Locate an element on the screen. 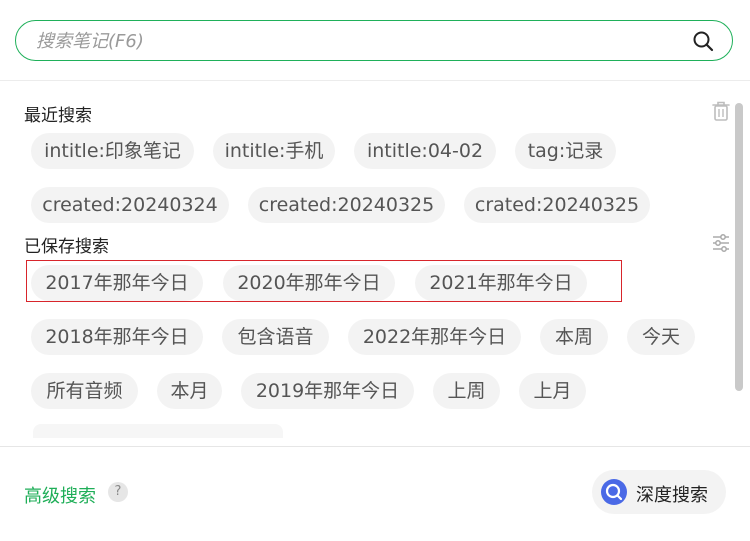 This screenshot has height=541, width=750. highlight-box is located at coordinates (324, 281).